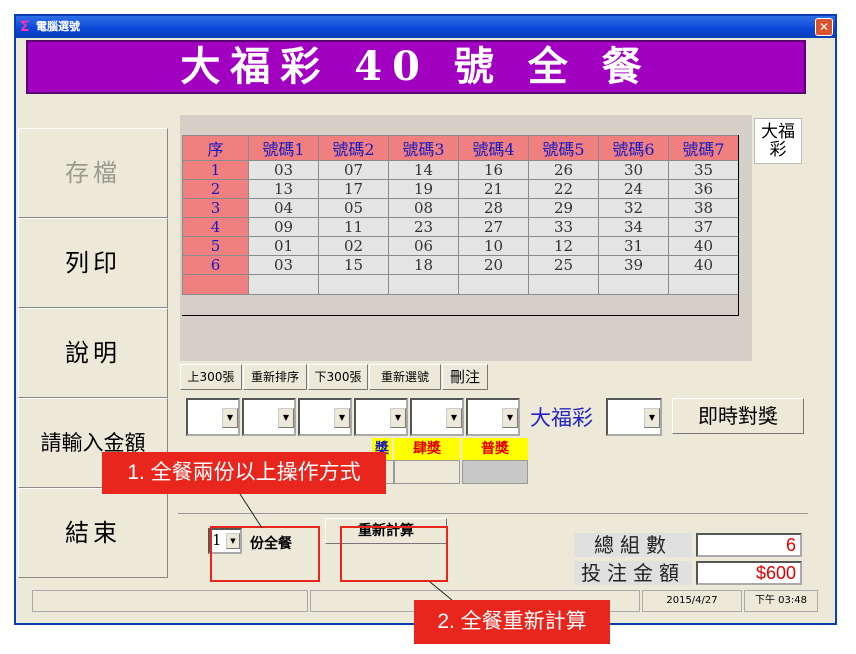  Describe the element at coordinates (563, 170) in the screenshot. I see `number-cell: 26` at that location.